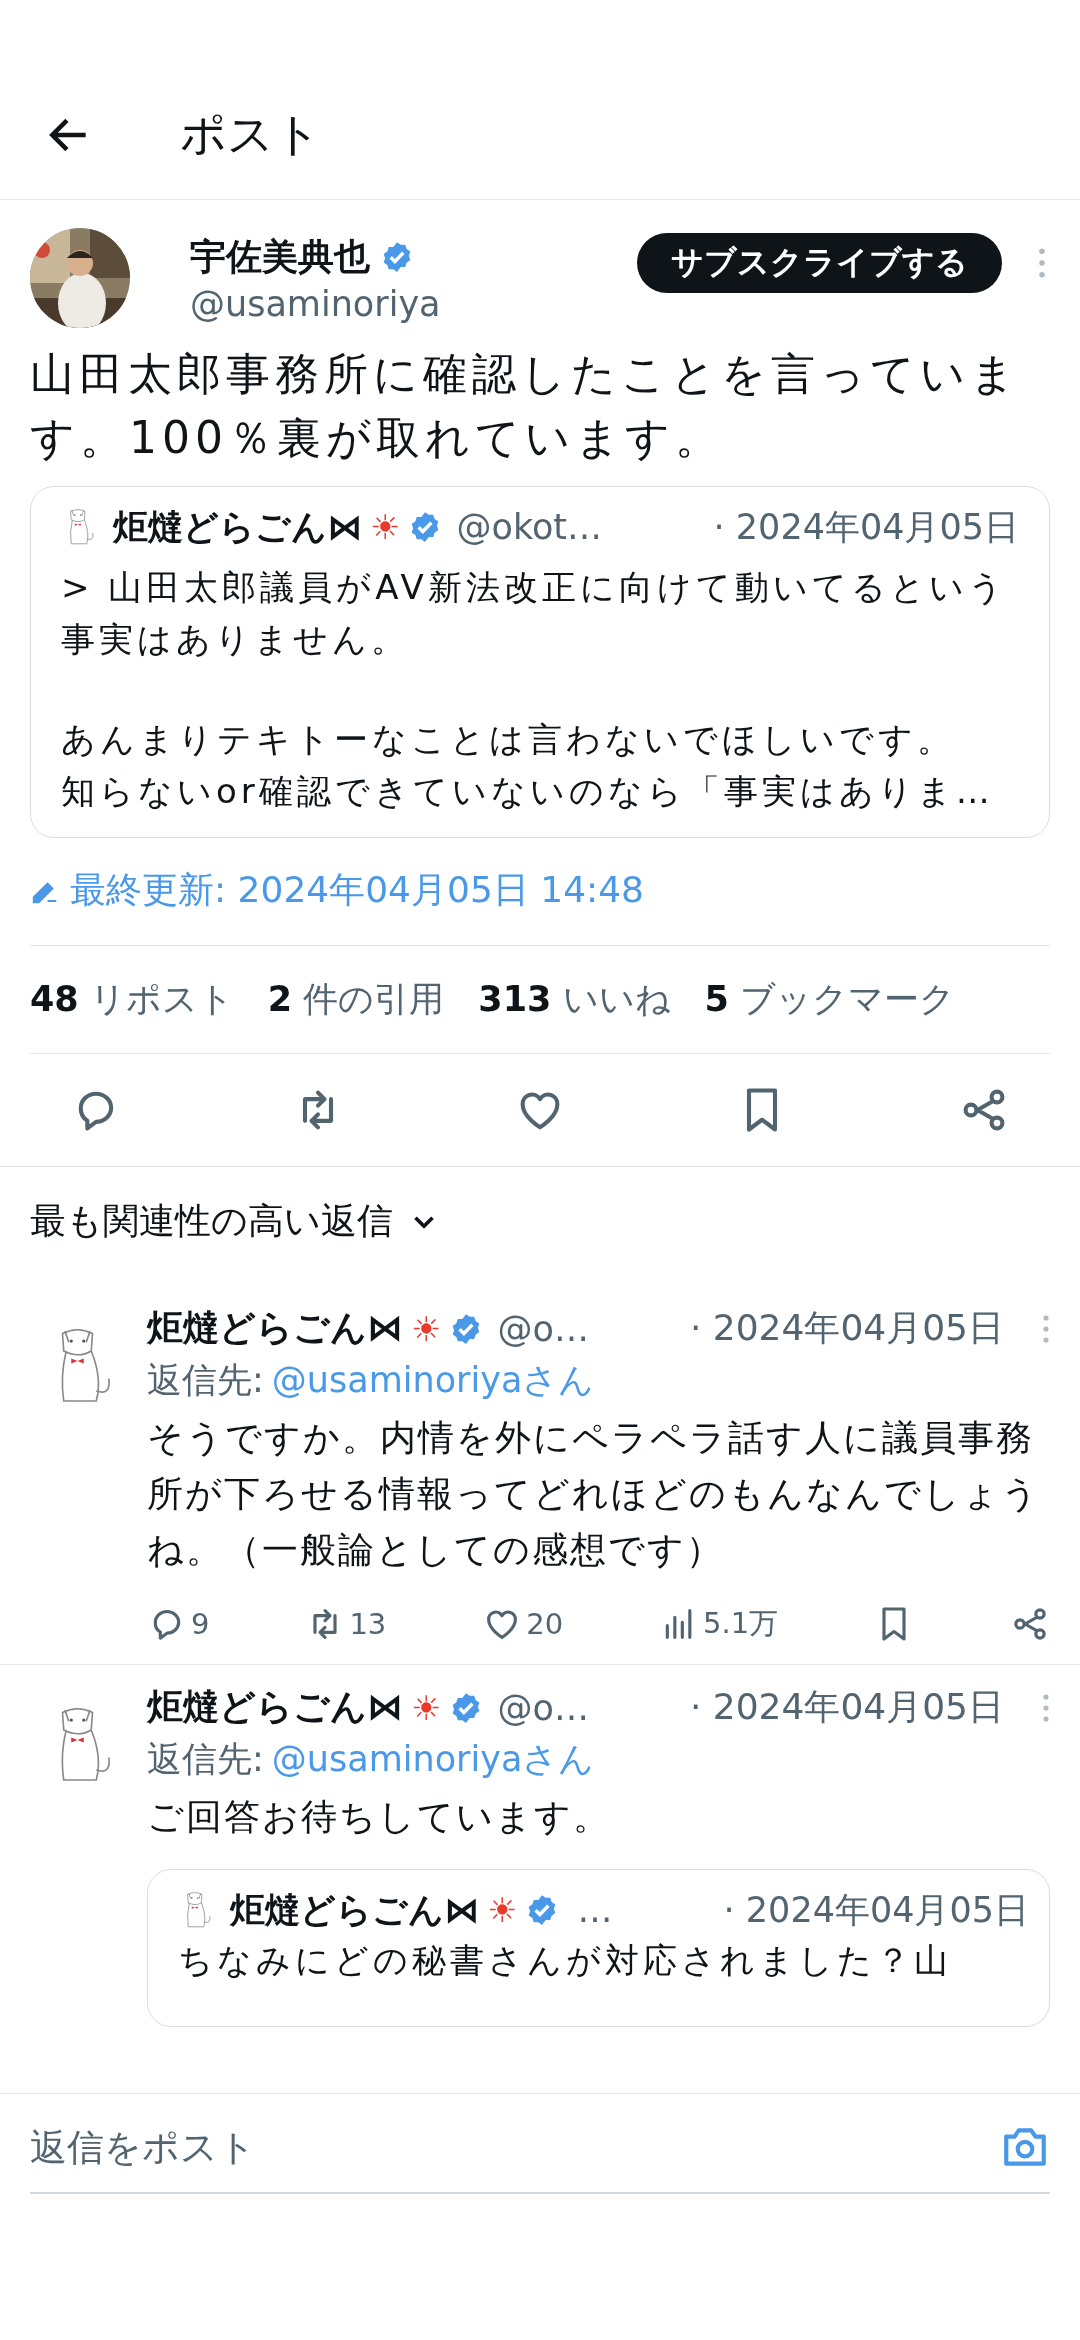  I want to click on reply-sort-dropdown: 最も関連性の高い返信, so click(211, 1221).